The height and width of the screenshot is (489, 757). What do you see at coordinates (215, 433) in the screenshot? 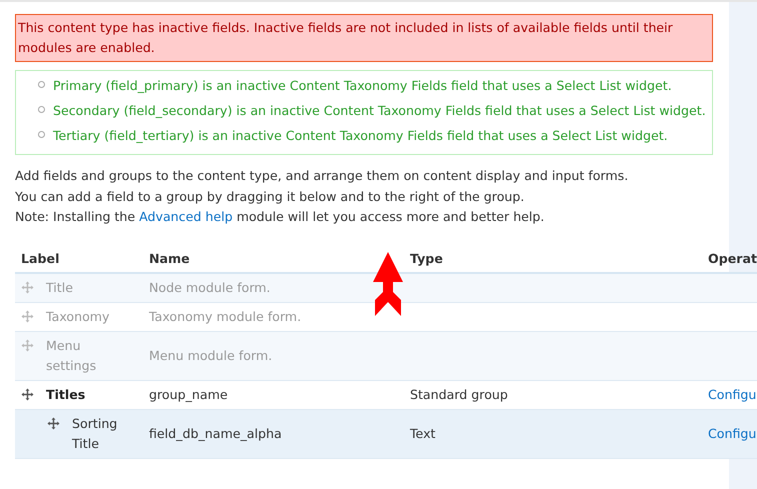
I see `field-name: field_db_name_alpha` at bounding box center [215, 433].